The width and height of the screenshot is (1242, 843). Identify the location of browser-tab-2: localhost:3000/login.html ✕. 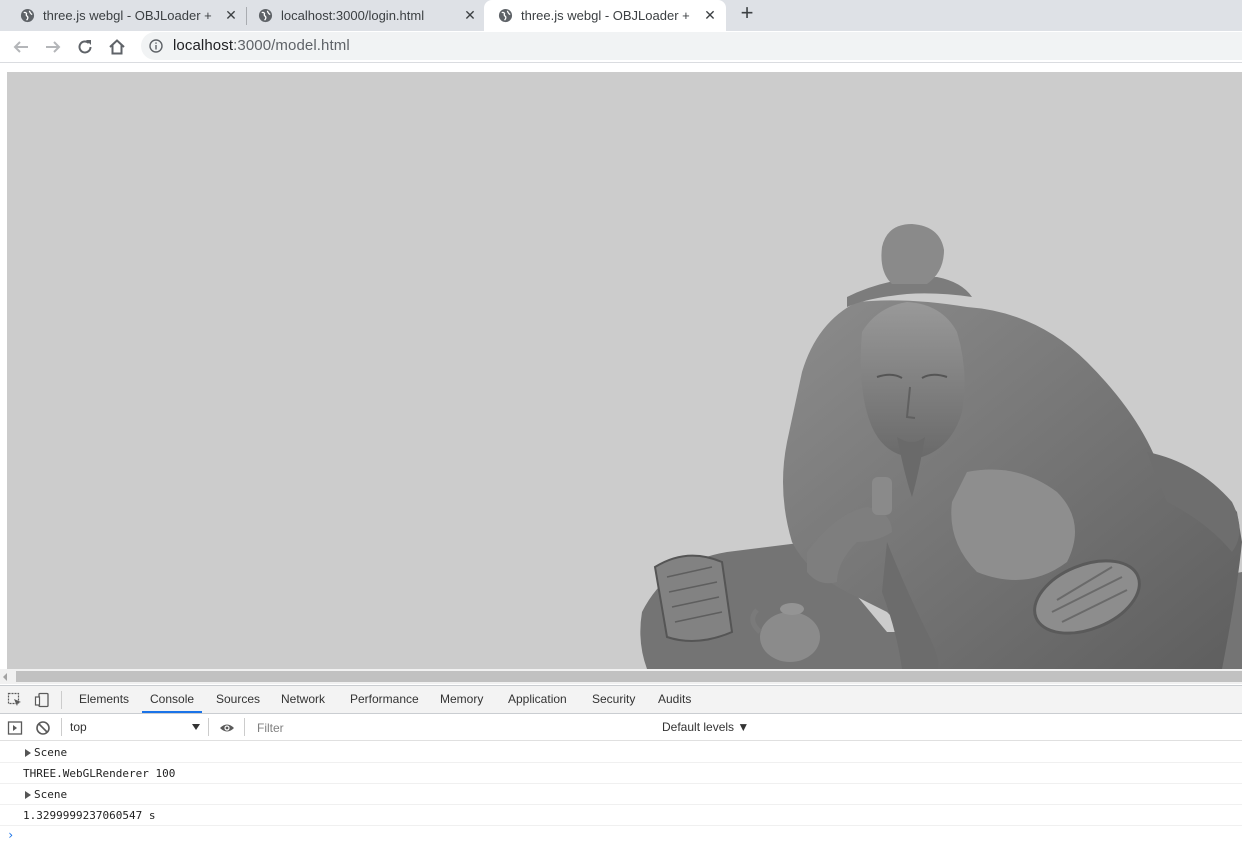
(361, 15).